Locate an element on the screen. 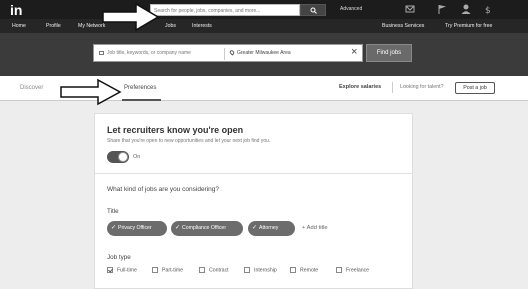 This screenshot has height=289, width=528. account-icon: $ is located at coordinates (488, 9).